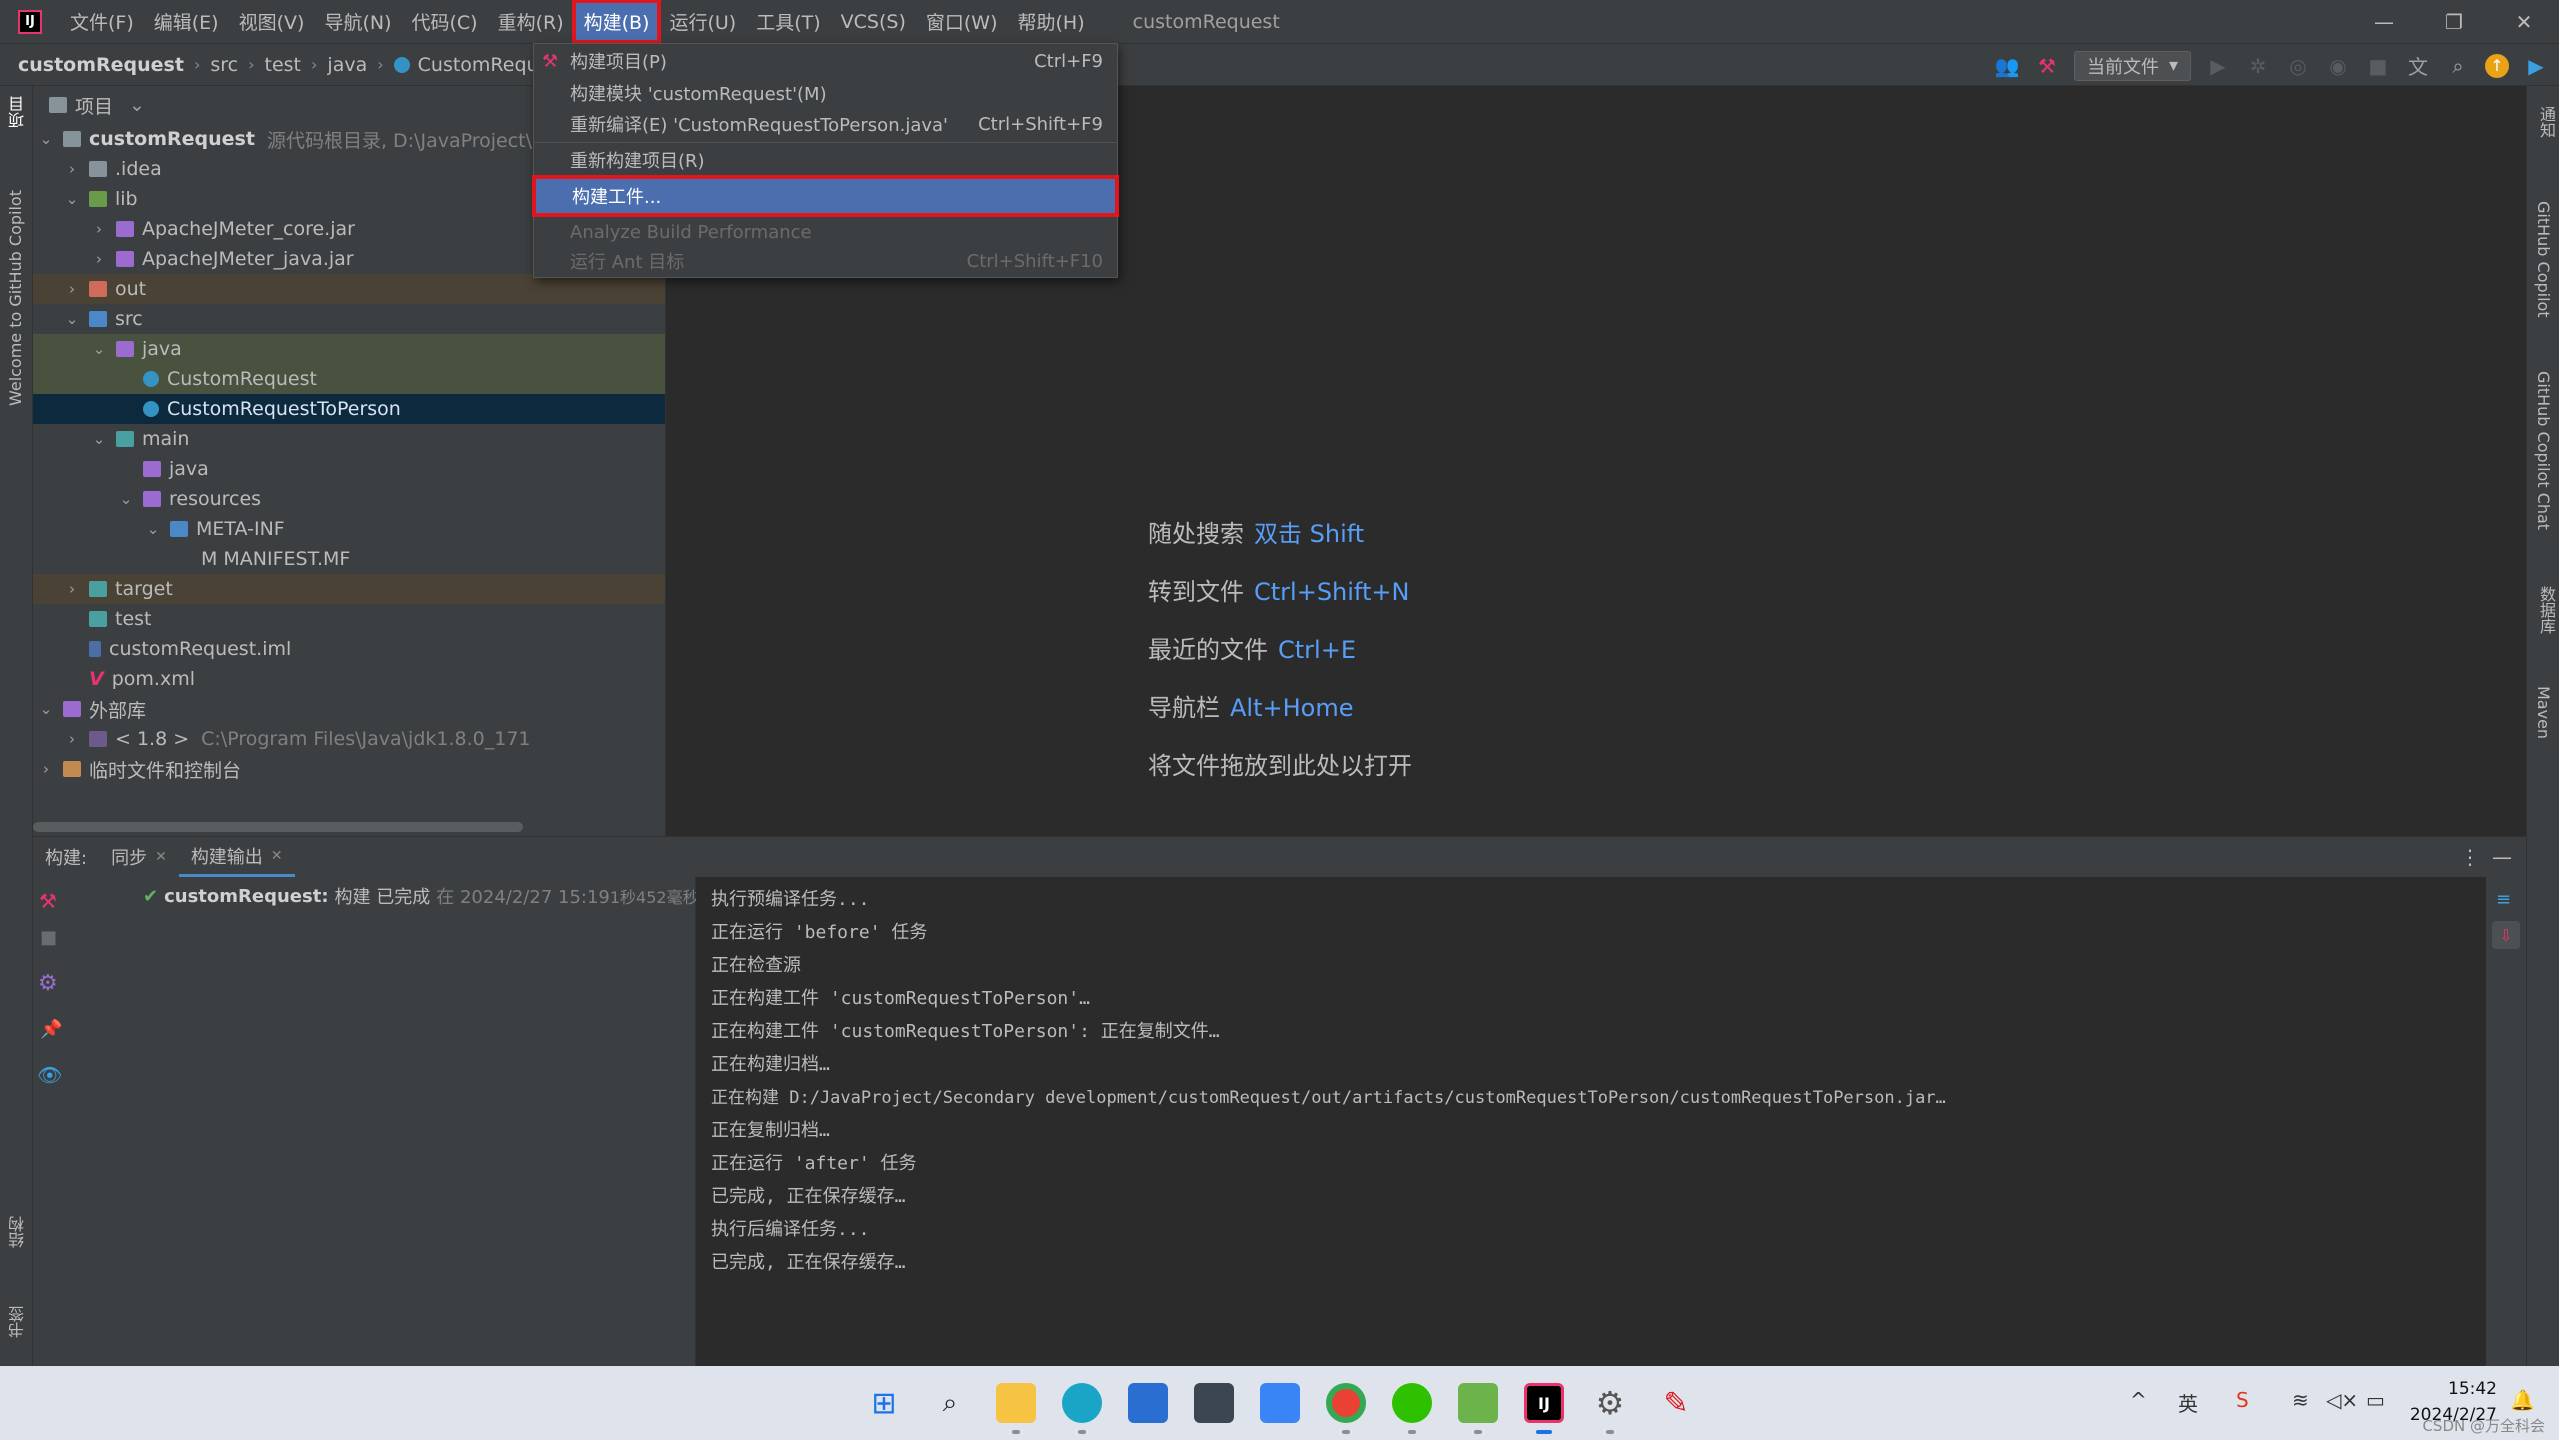  Describe the element at coordinates (236, 857) in the screenshot. I see `tab-build-output: 构建输出 ✕` at that location.